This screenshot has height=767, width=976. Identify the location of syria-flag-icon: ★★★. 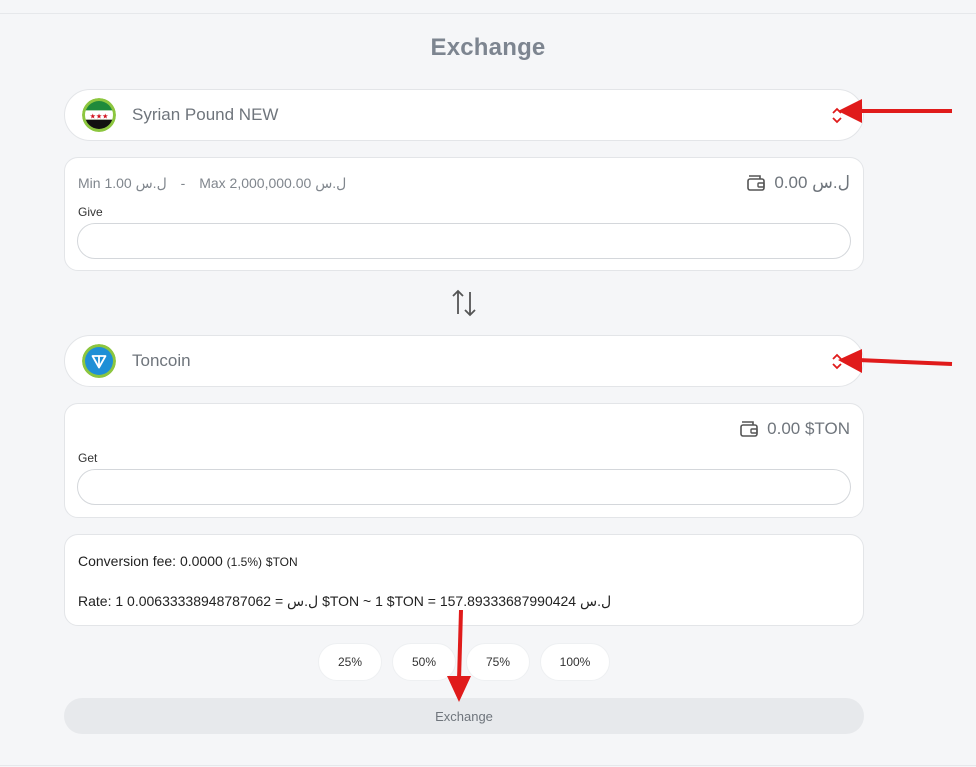
(99, 115).